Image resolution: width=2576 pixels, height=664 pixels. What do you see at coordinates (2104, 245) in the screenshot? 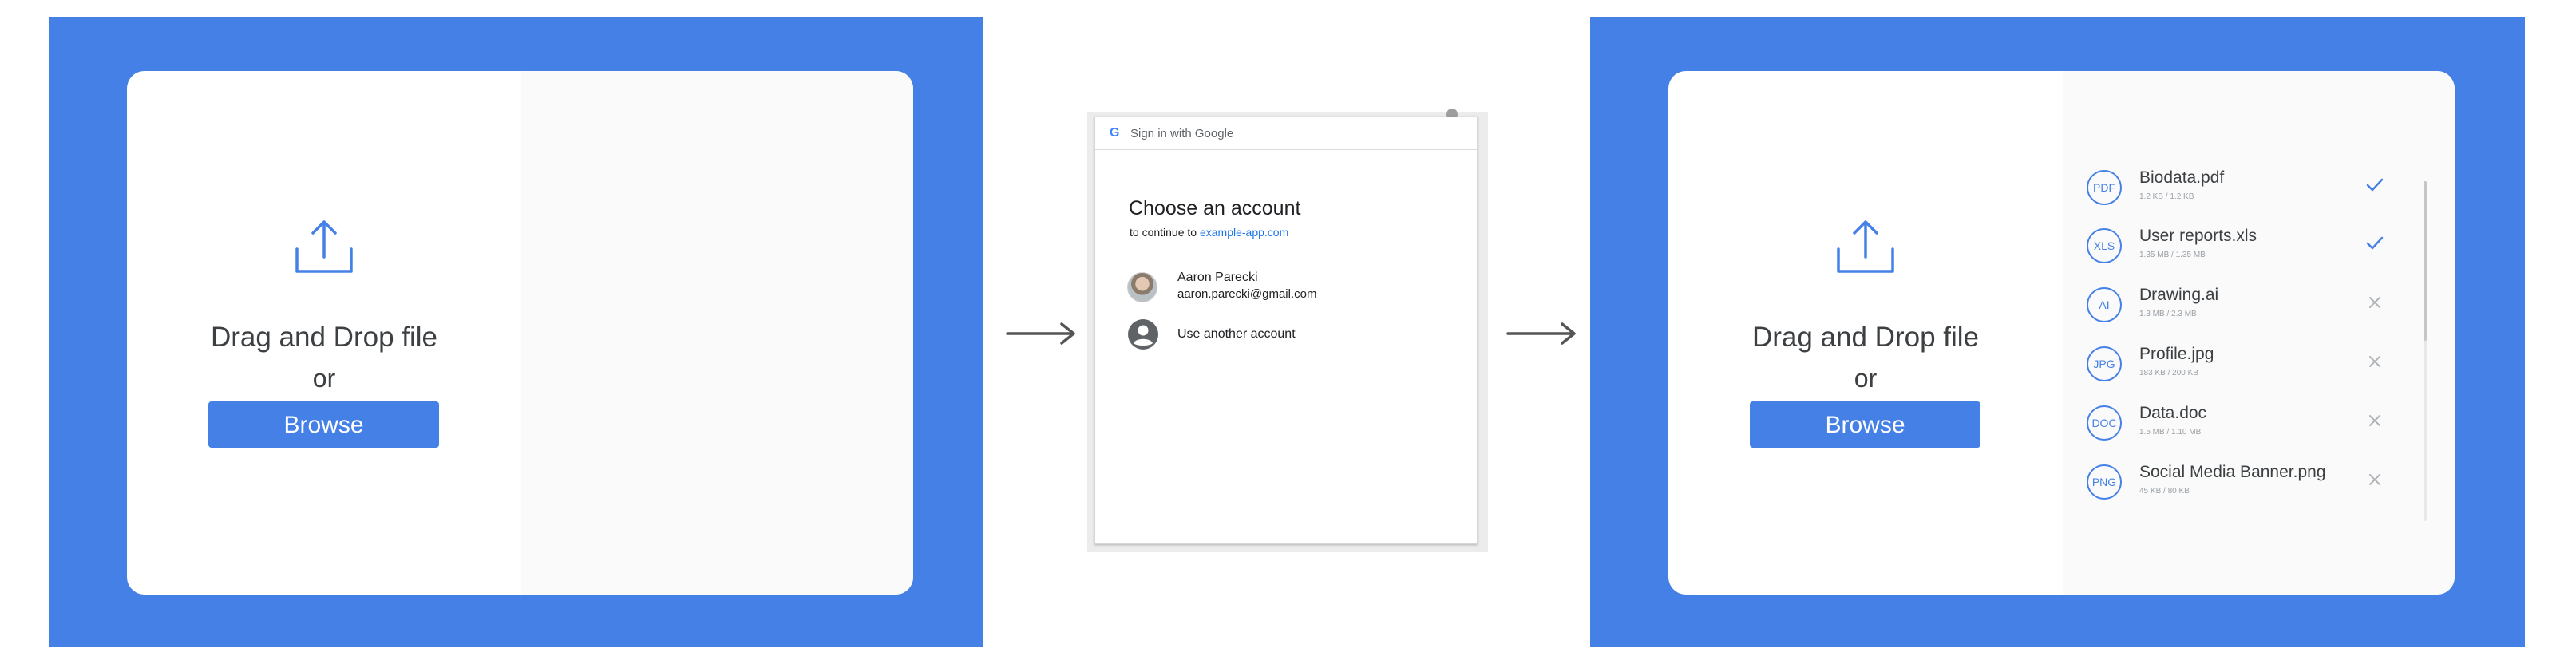
I see `file-type-icon: XLS` at bounding box center [2104, 245].